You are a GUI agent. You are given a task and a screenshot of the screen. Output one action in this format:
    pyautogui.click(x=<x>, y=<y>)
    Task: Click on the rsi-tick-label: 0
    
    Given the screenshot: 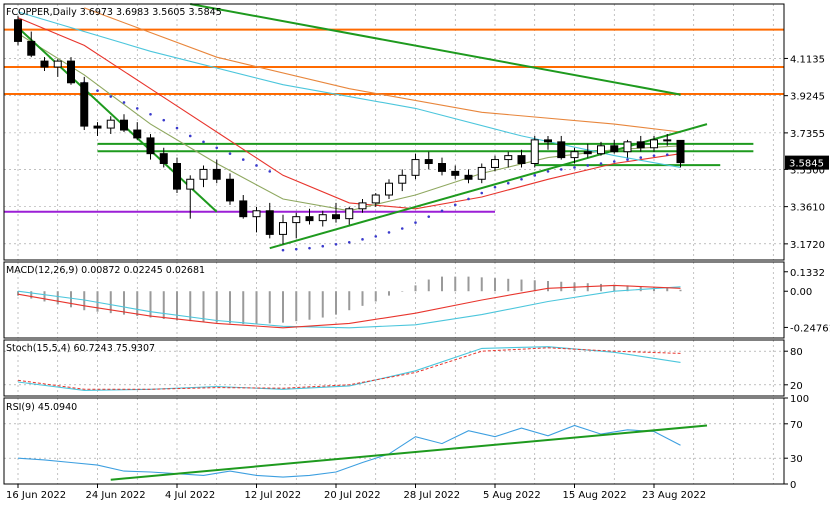 What is the action you would take?
    pyautogui.click(x=793, y=485)
    